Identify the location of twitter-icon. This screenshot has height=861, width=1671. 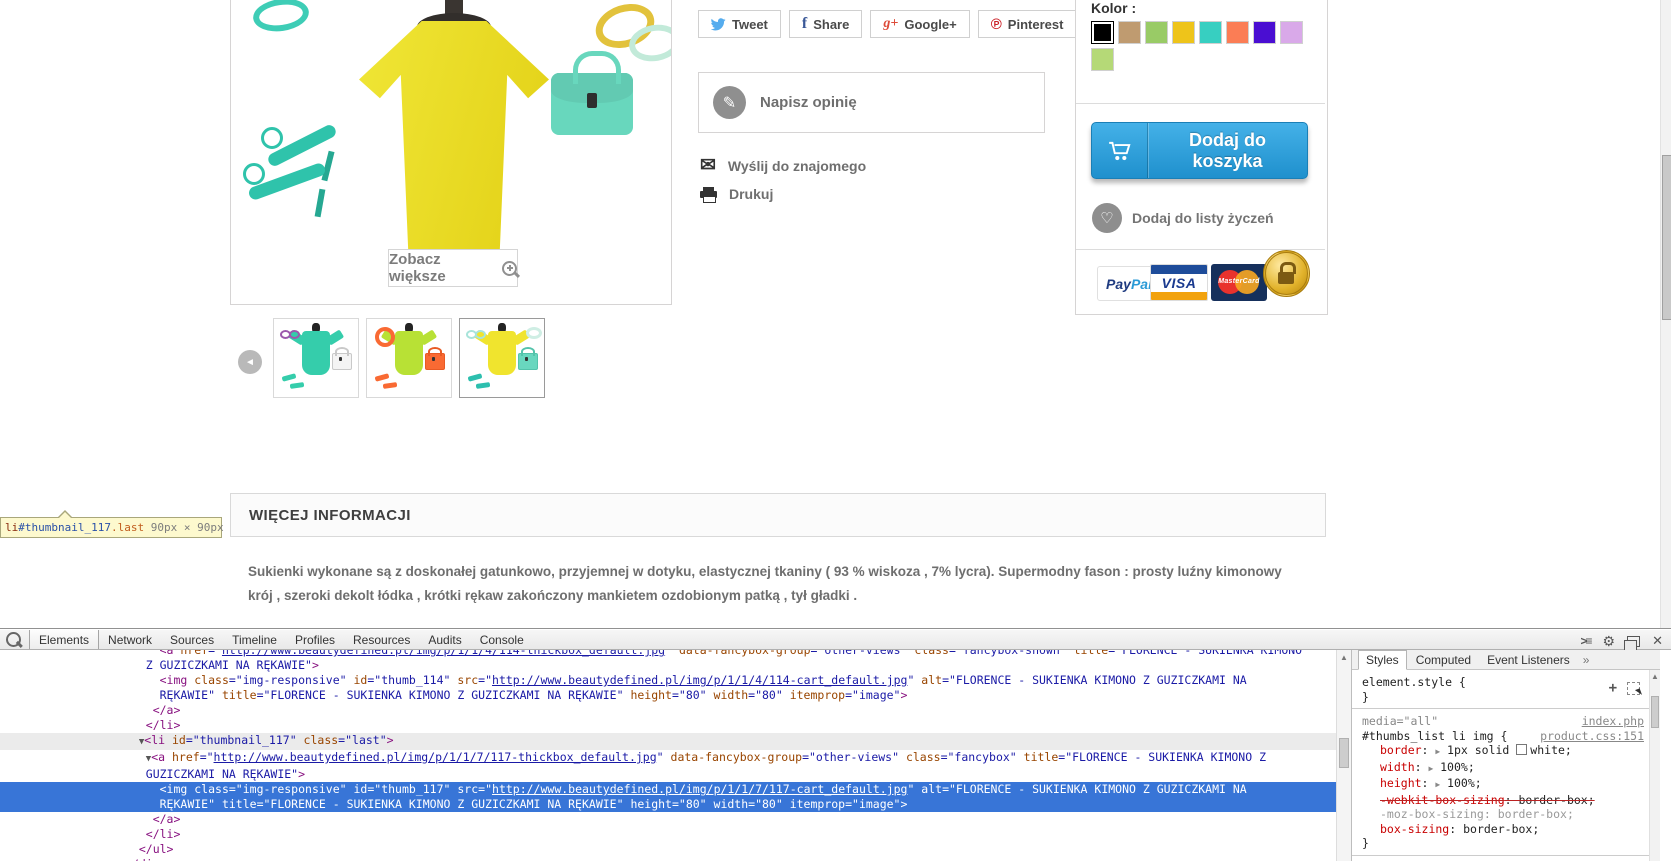
(718, 23).